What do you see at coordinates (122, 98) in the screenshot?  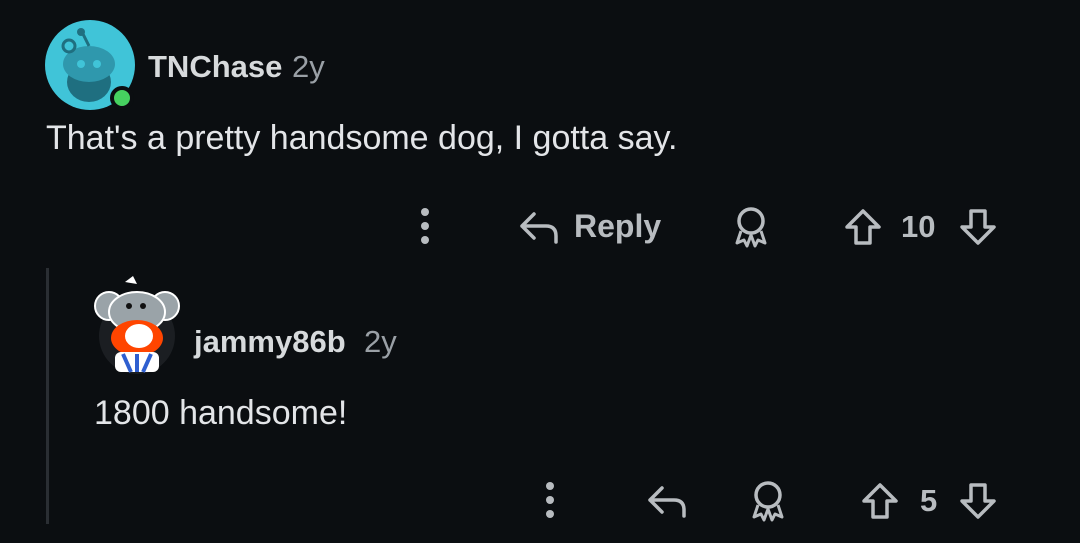 I see `online-status-indicator` at bounding box center [122, 98].